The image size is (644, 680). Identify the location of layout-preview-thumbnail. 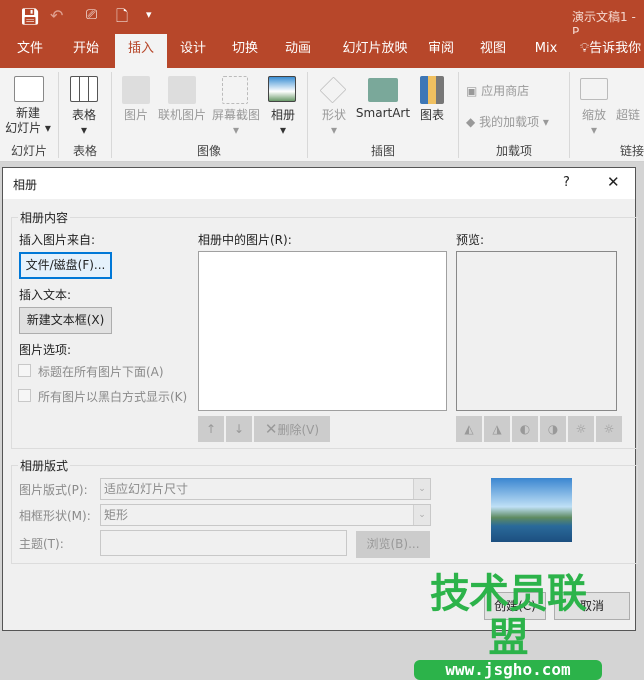
(531, 510).